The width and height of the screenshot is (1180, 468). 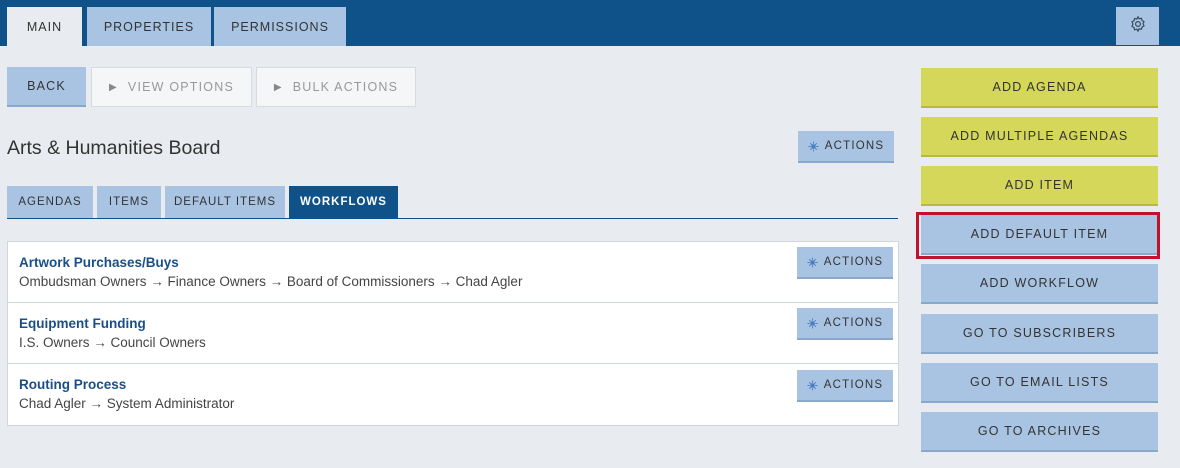 I want to click on bulk-actions-button: ▶ BULK ACTIONS, so click(x=336, y=87).